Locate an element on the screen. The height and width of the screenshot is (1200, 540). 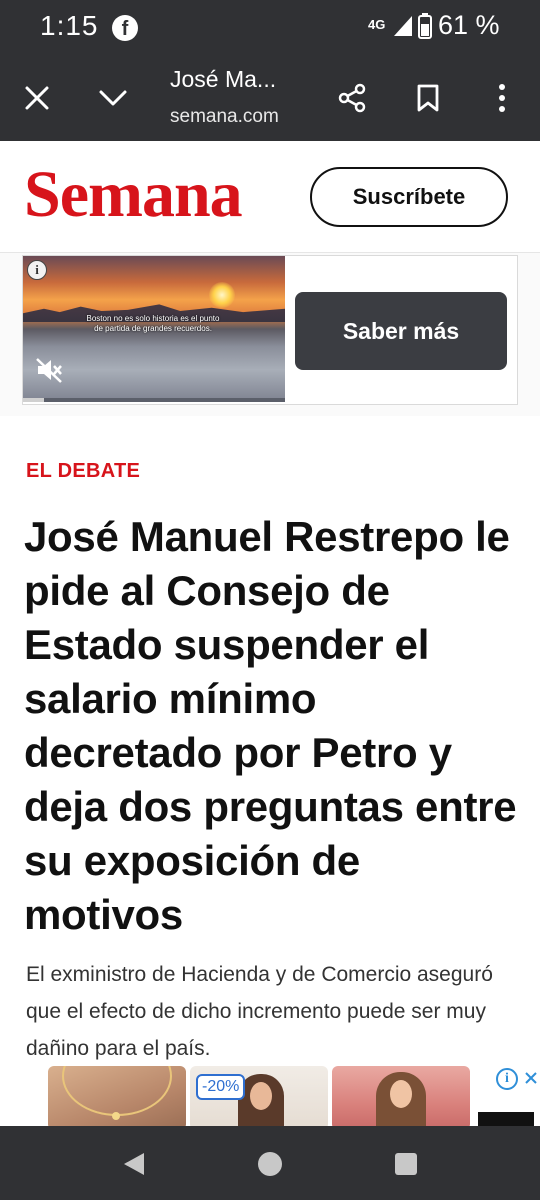
recents-icon is located at coordinates (406, 1164).